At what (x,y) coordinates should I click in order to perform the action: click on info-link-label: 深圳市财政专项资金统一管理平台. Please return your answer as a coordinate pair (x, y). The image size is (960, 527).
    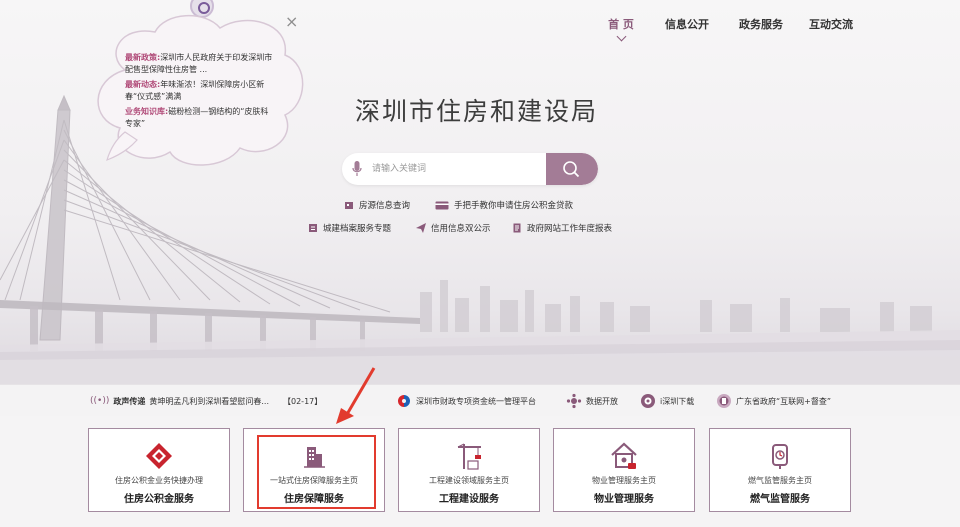
    Looking at the image, I should click on (476, 401).